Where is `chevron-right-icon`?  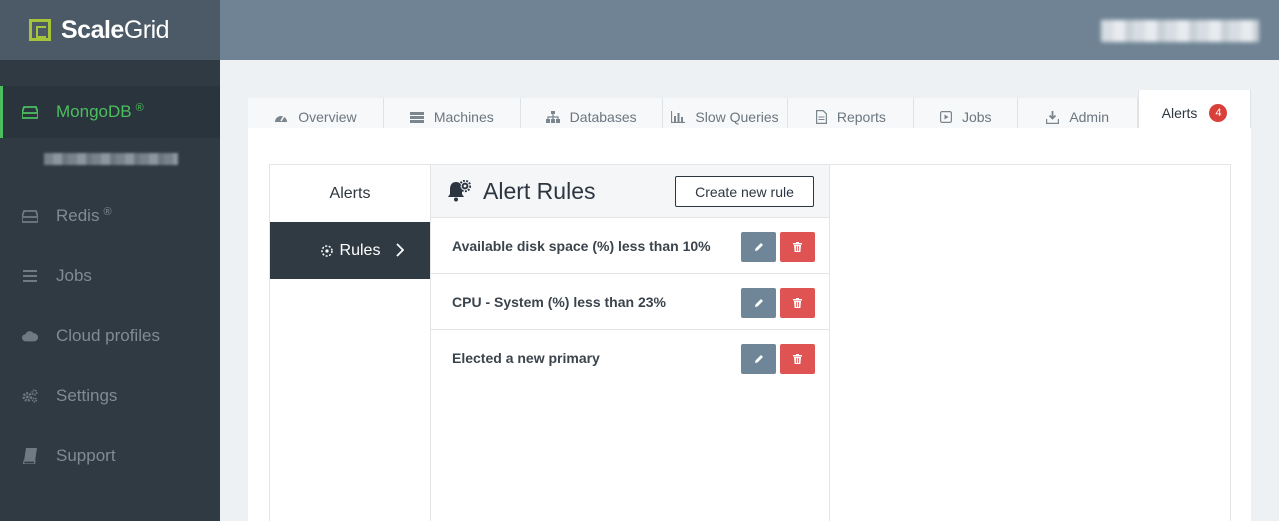 chevron-right-icon is located at coordinates (400, 252).